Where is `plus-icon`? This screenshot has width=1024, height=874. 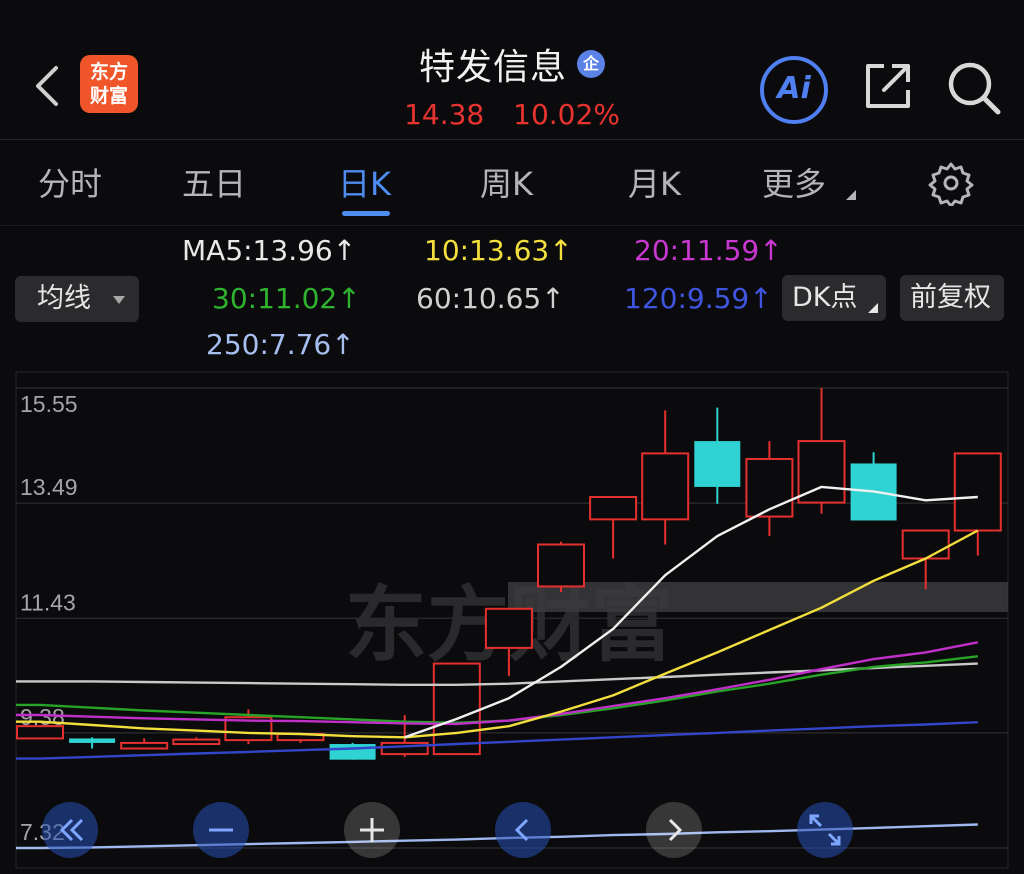 plus-icon is located at coordinates (372, 830).